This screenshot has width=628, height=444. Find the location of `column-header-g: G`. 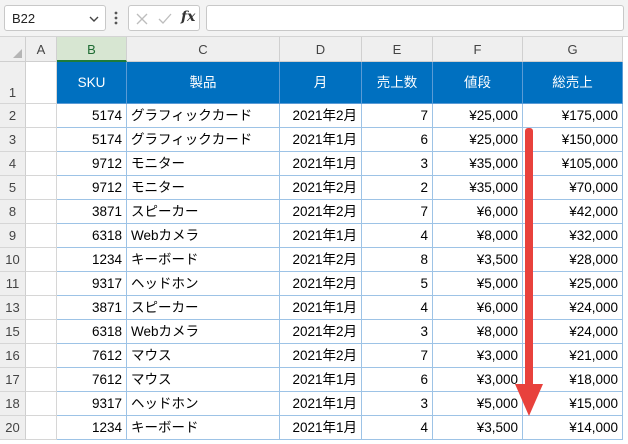

column-header-g: G is located at coordinates (573, 49).